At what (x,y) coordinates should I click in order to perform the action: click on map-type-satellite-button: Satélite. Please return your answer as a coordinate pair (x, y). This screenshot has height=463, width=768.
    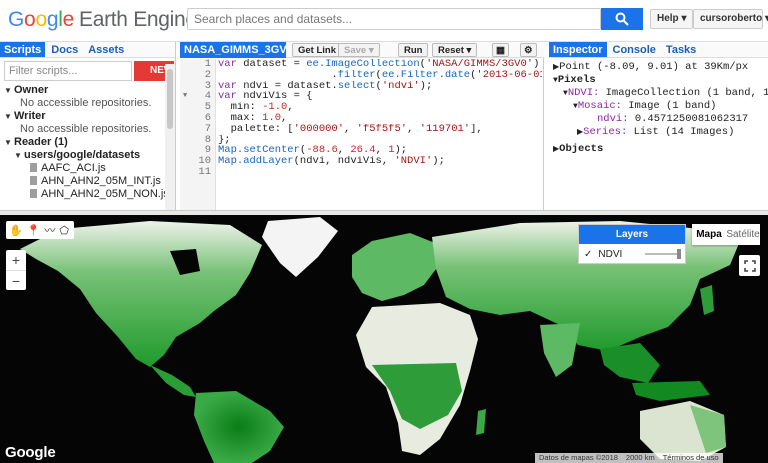
    Looking at the image, I should click on (743, 234).